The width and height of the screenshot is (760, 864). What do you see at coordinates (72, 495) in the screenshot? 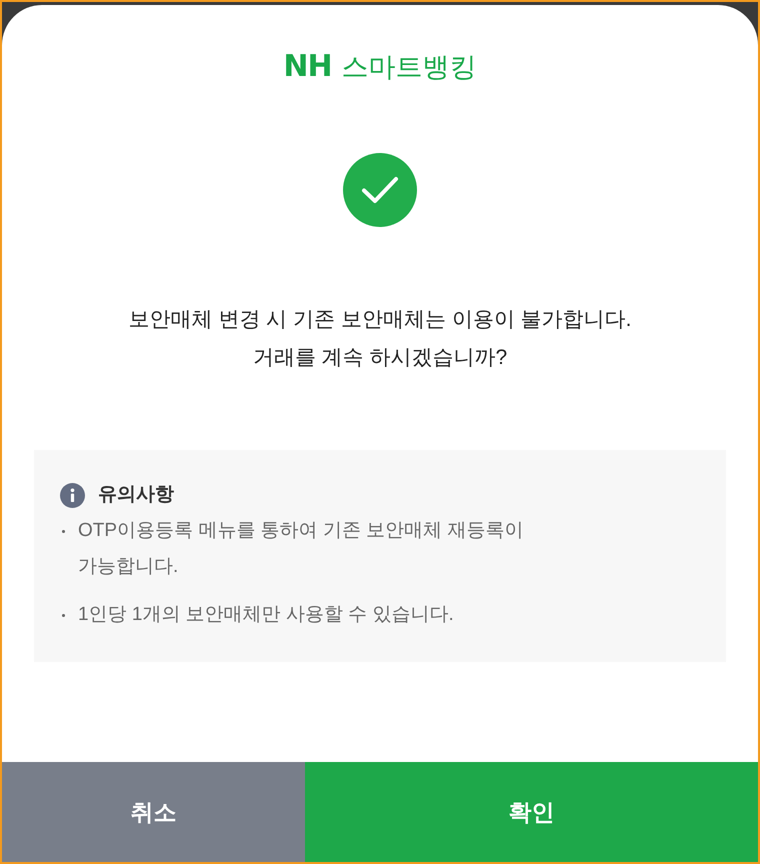
I see `info-icon` at bounding box center [72, 495].